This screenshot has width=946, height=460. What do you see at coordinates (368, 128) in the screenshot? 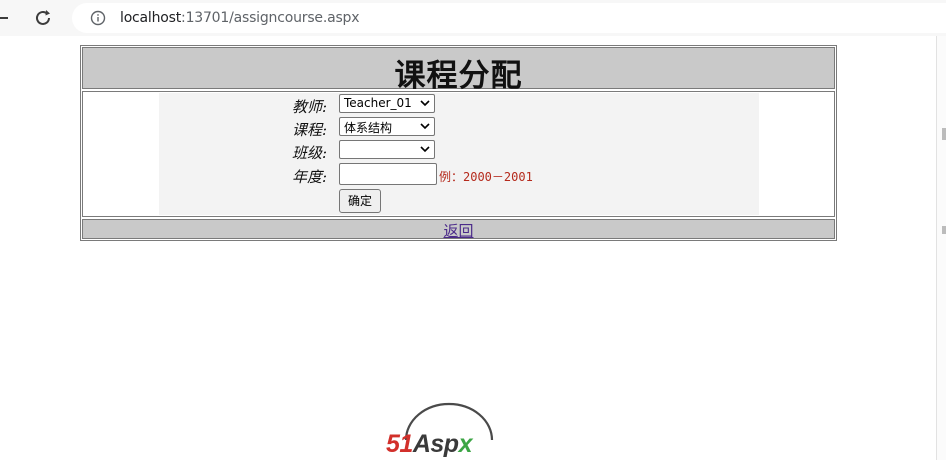
I see `course-select-value: 体系结构` at bounding box center [368, 128].